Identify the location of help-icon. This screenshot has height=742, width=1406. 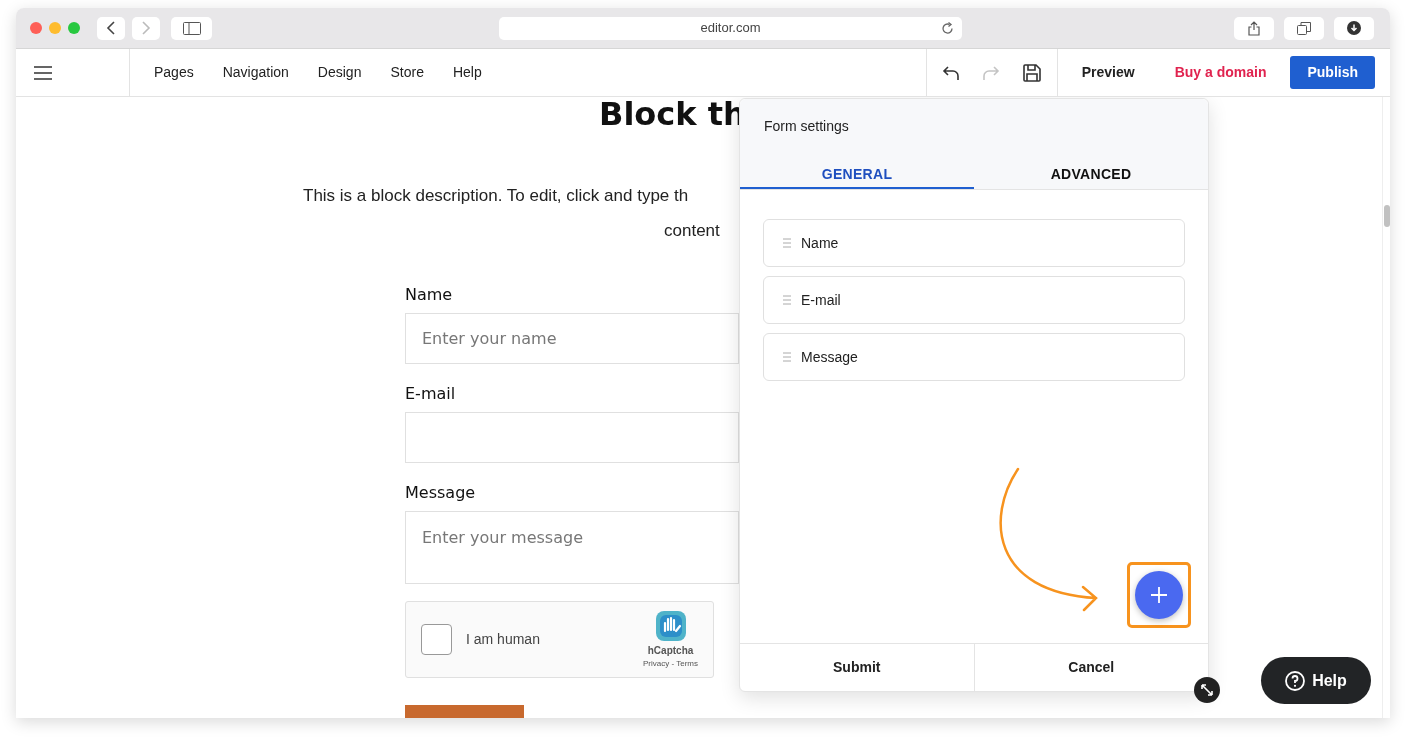
(1295, 680).